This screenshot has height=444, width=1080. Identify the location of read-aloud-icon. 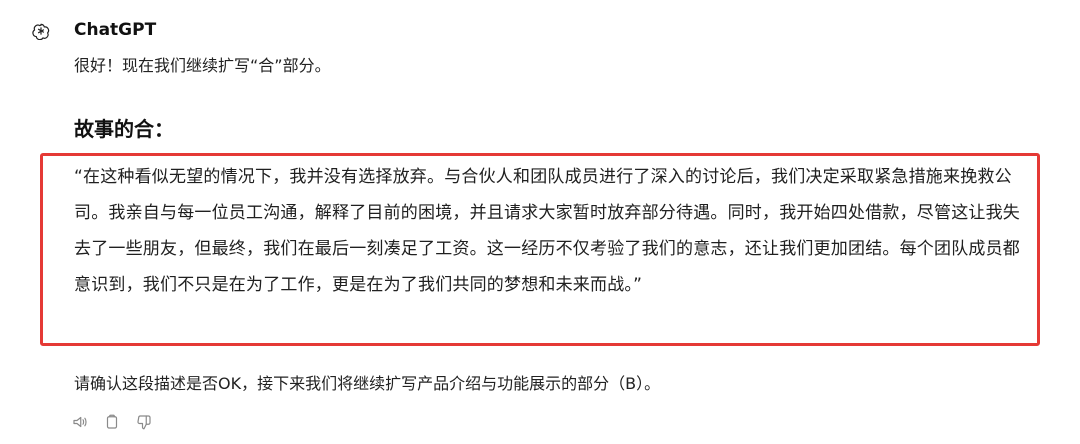
(80, 422).